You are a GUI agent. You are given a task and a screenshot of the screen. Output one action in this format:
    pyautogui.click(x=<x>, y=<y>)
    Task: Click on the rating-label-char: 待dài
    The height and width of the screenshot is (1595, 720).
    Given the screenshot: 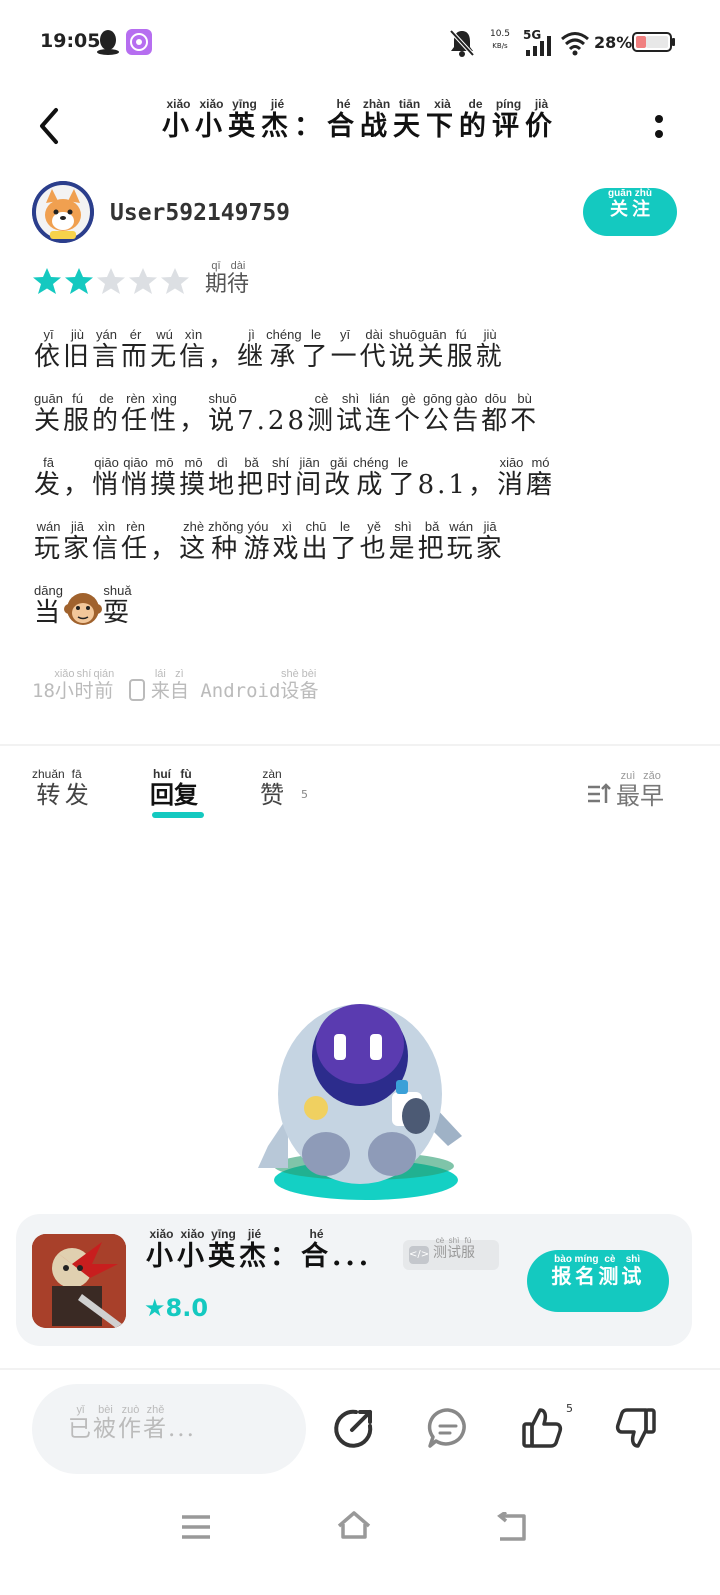 What is the action you would take?
    pyautogui.click(x=238, y=278)
    